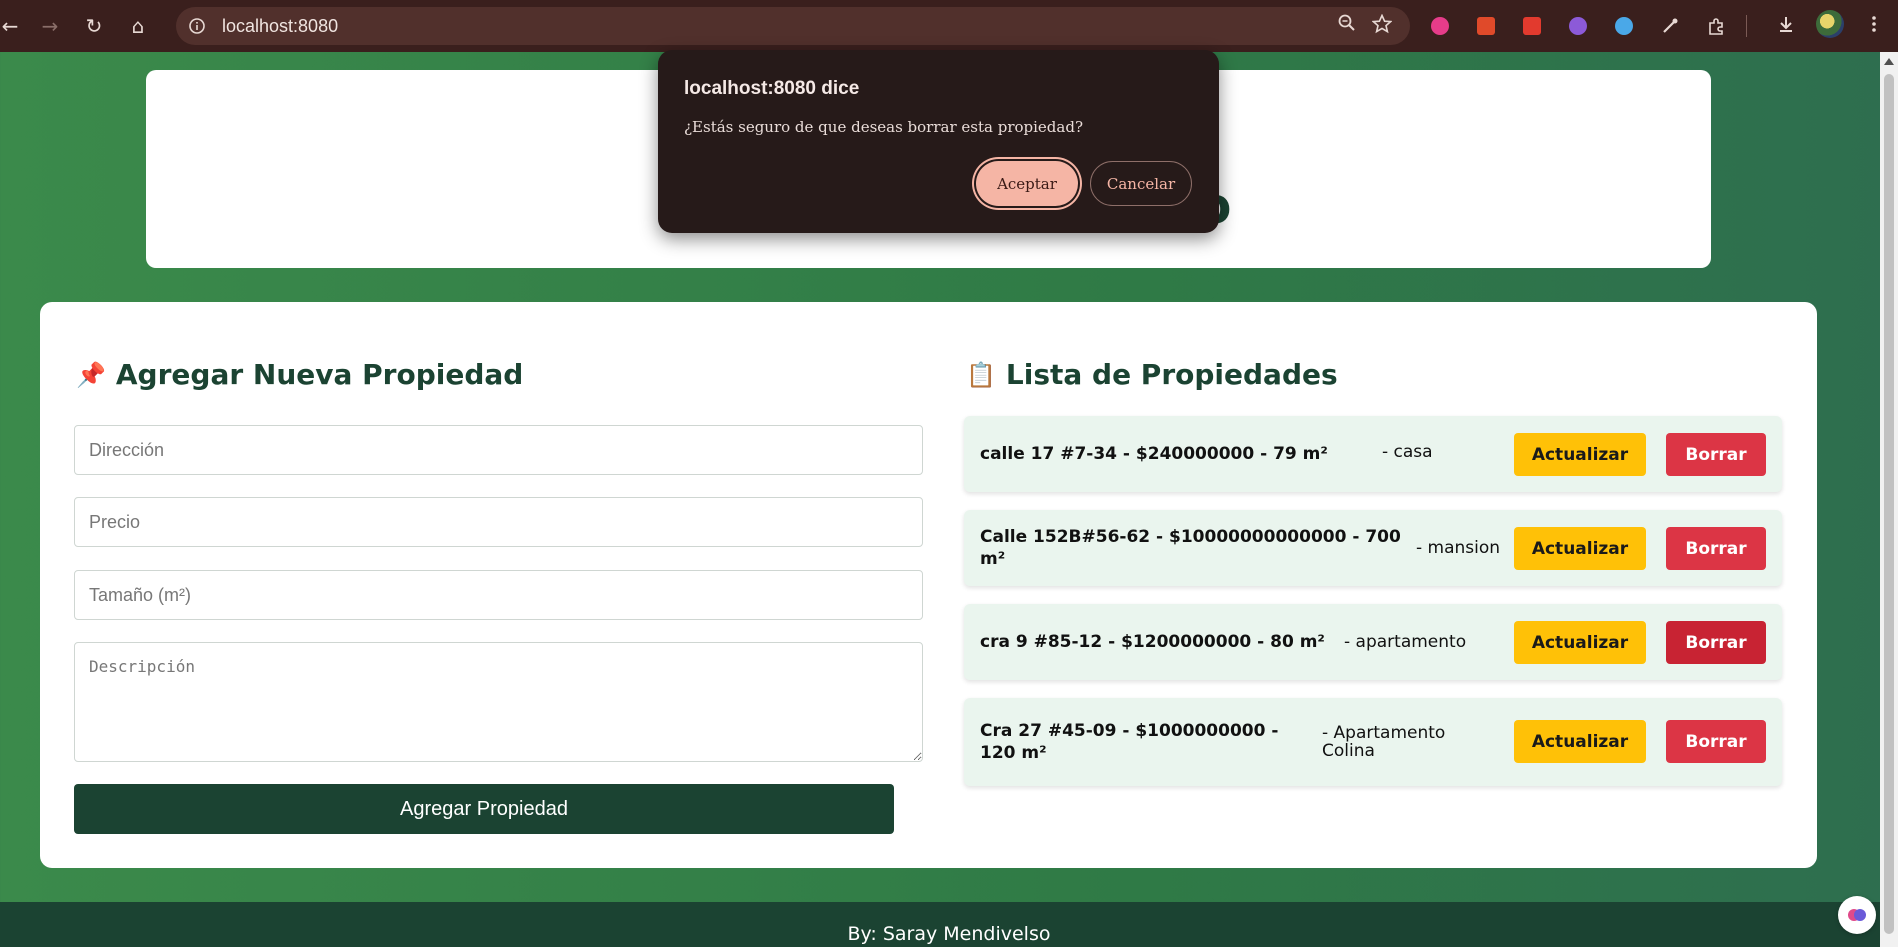 Image resolution: width=1898 pixels, height=947 pixels. Describe the element at coordinates (1405, 642) in the screenshot. I see `property-type: - apartamento` at that location.